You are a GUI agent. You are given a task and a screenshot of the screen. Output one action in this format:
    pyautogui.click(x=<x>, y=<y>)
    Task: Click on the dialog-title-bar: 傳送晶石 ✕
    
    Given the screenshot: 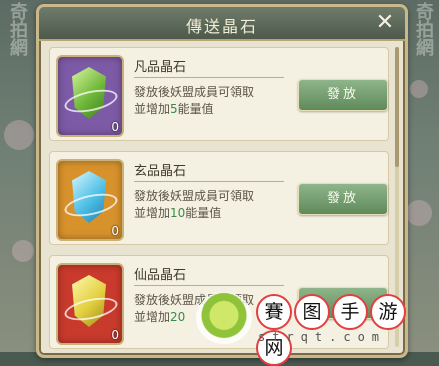 What is the action you would take?
    pyautogui.click(x=222, y=24)
    